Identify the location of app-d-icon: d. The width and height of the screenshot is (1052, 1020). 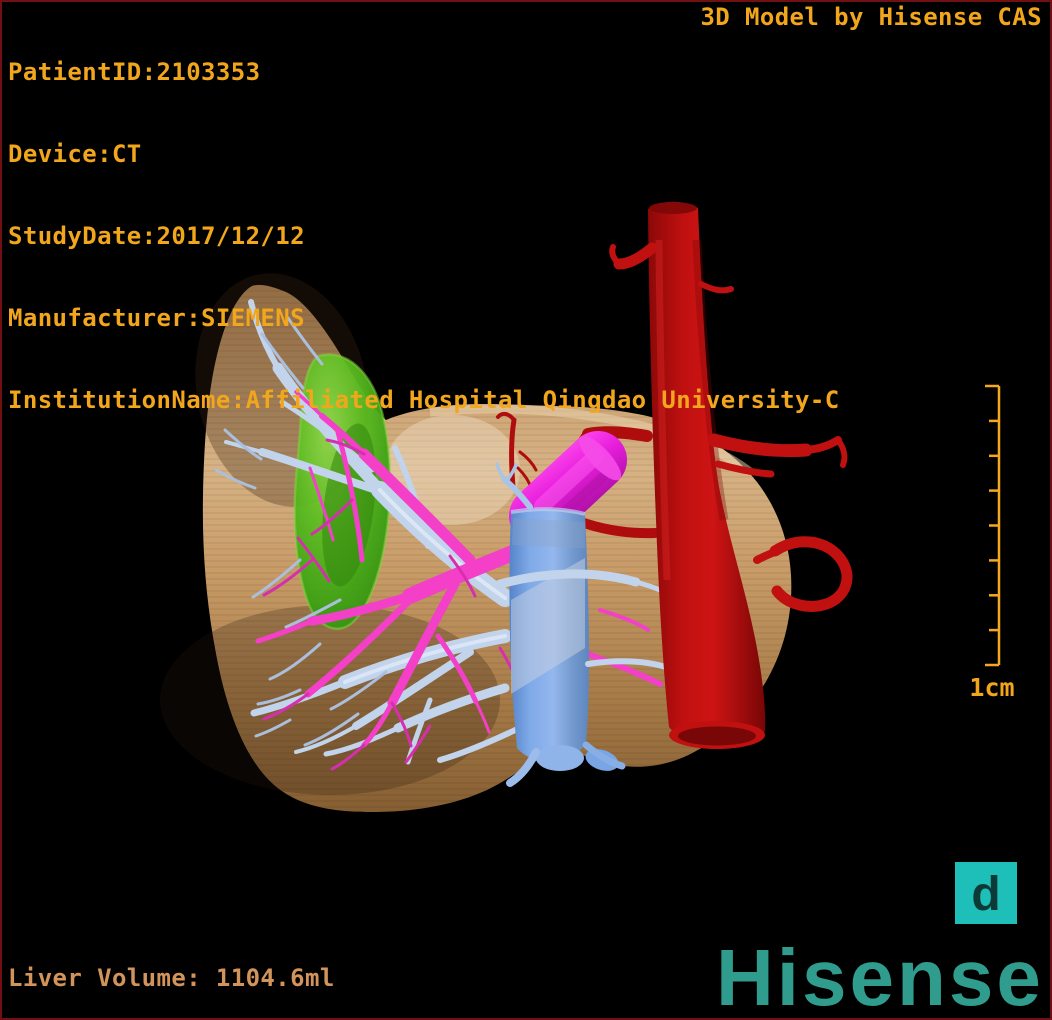
(986, 893).